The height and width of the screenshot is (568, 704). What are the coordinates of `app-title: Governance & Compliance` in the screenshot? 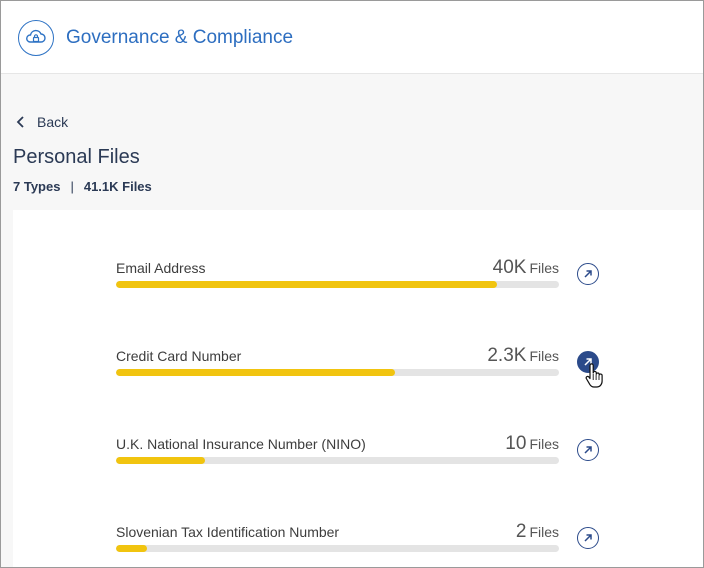 It's located at (180, 37).